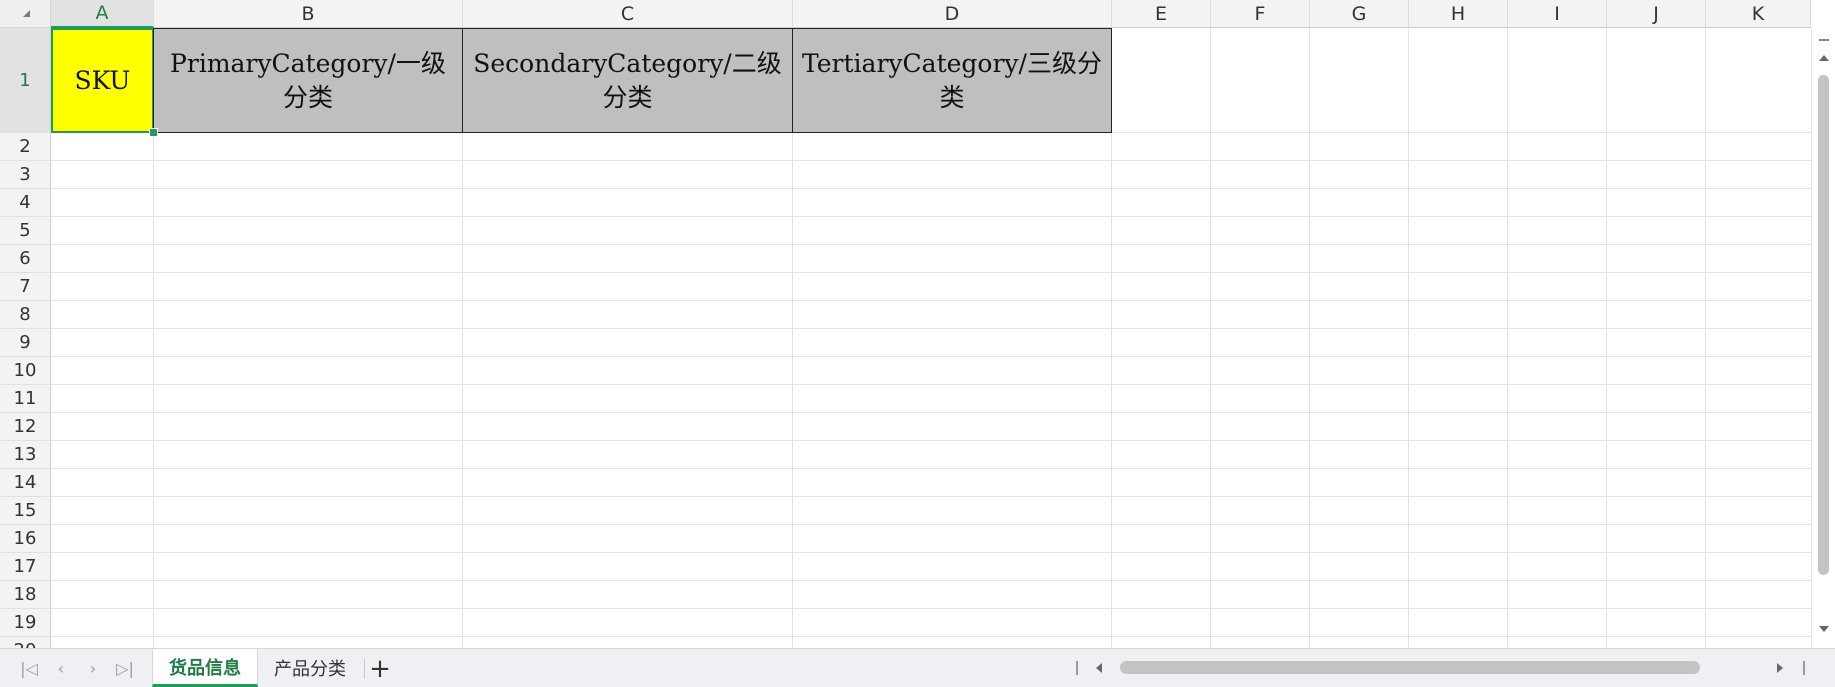  What do you see at coordinates (205, 668) in the screenshot?
I see `sheet-tab-goods-info: 货品信息` at bounding box center [205, 668].